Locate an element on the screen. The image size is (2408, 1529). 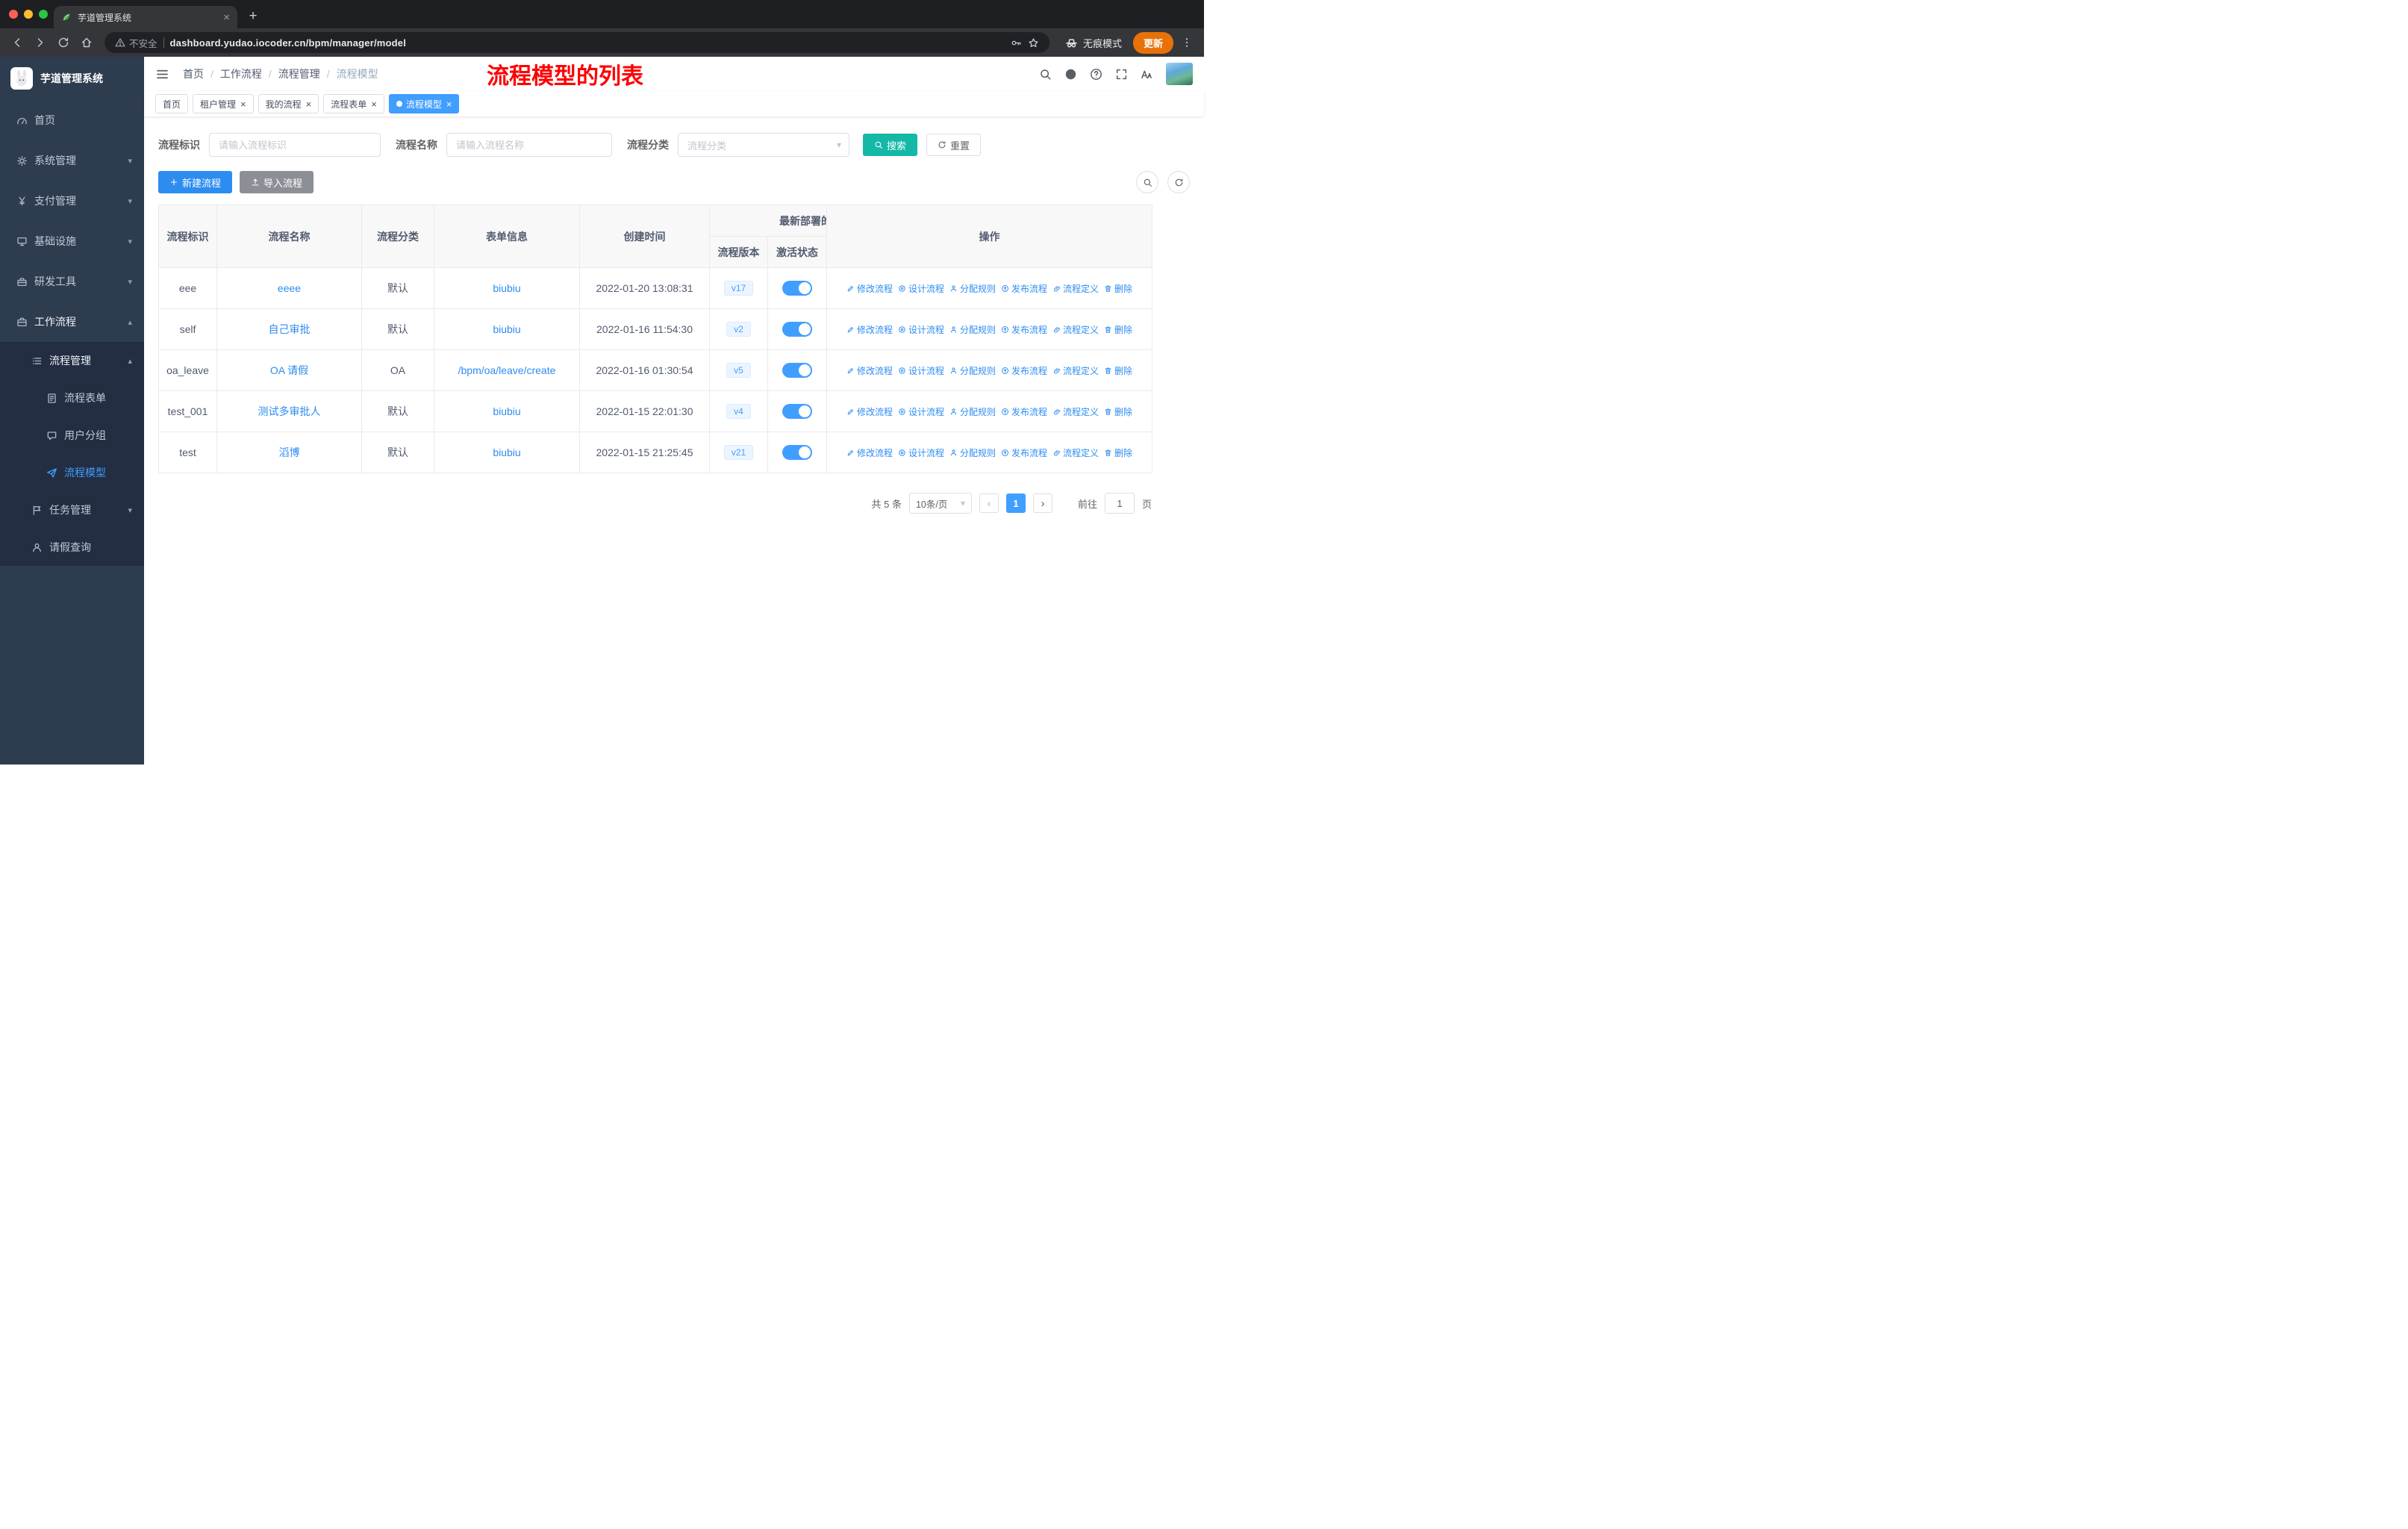
reset-button: 重置 is located at coordinates (954, 145).